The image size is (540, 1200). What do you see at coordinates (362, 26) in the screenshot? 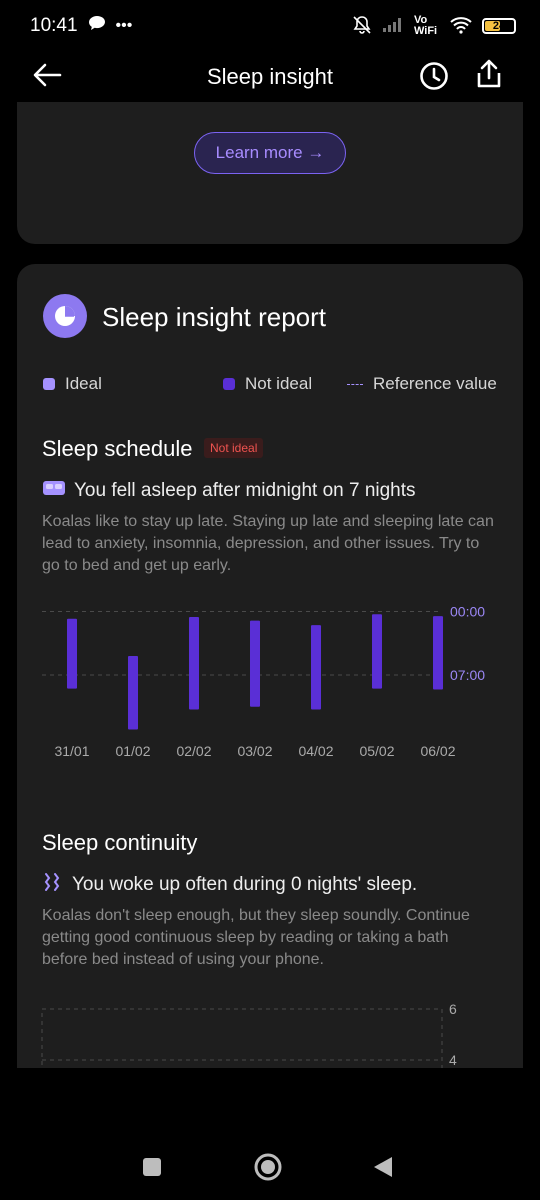
I see `bell-muted-icon` at bounding box center [362, 26].